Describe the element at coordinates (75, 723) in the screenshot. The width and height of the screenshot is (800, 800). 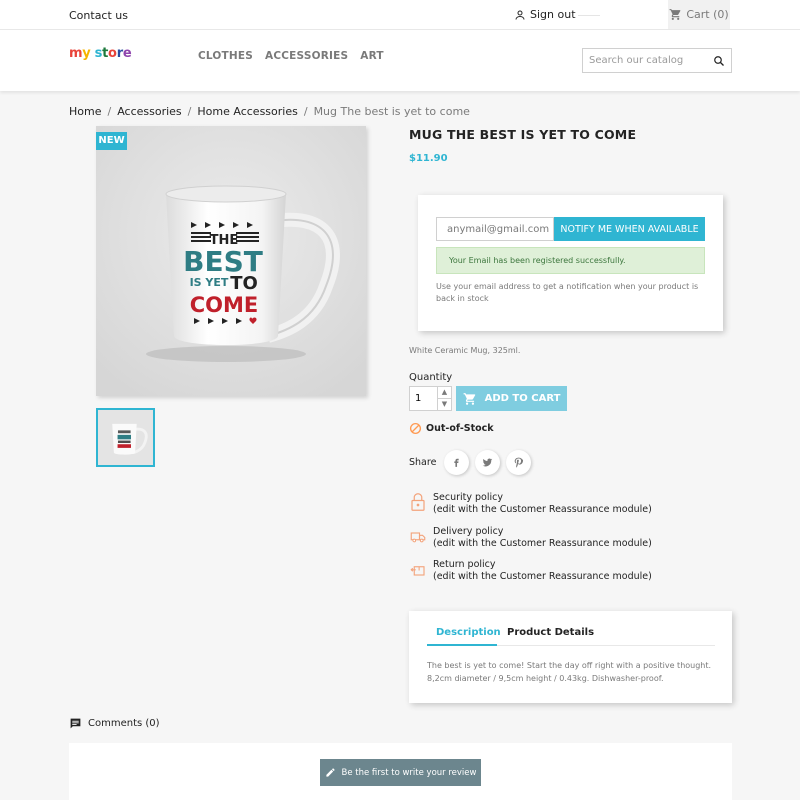
I see `comment-icon` at that location.